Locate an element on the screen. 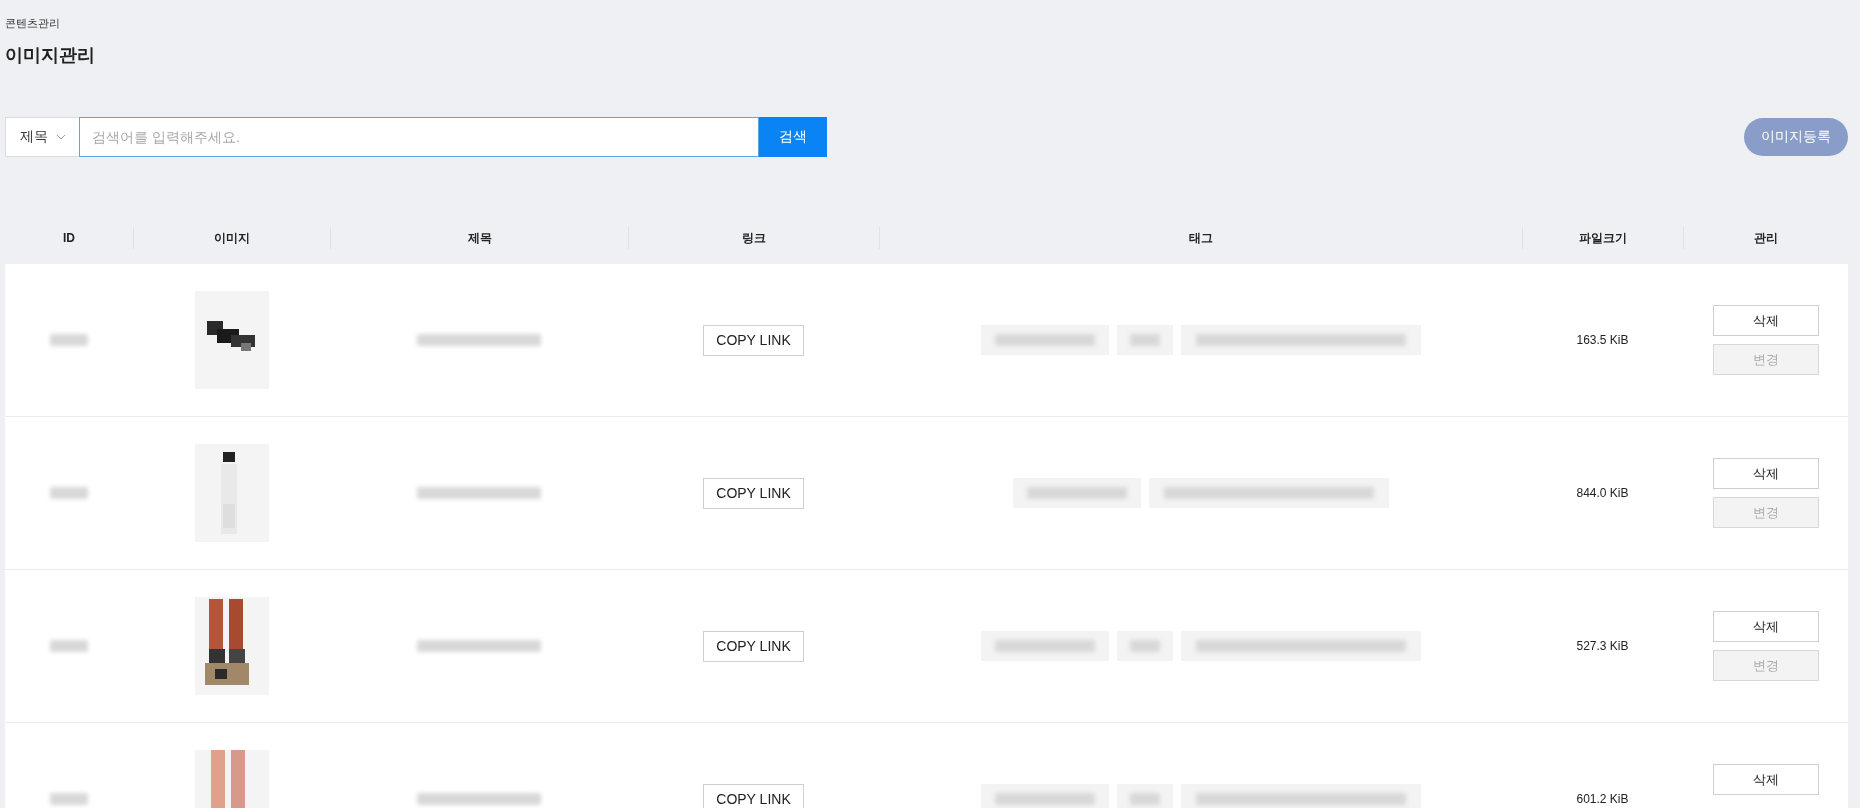 This screenshot has height=808, width=1860. column-header: 관리 is located at coordinates (1765, 237).